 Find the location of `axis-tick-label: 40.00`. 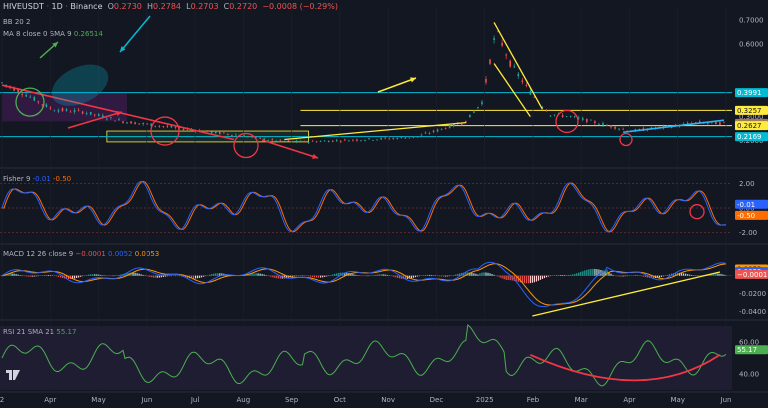

axis-tick-label: 40.00 is located at coordinates (749, 375).